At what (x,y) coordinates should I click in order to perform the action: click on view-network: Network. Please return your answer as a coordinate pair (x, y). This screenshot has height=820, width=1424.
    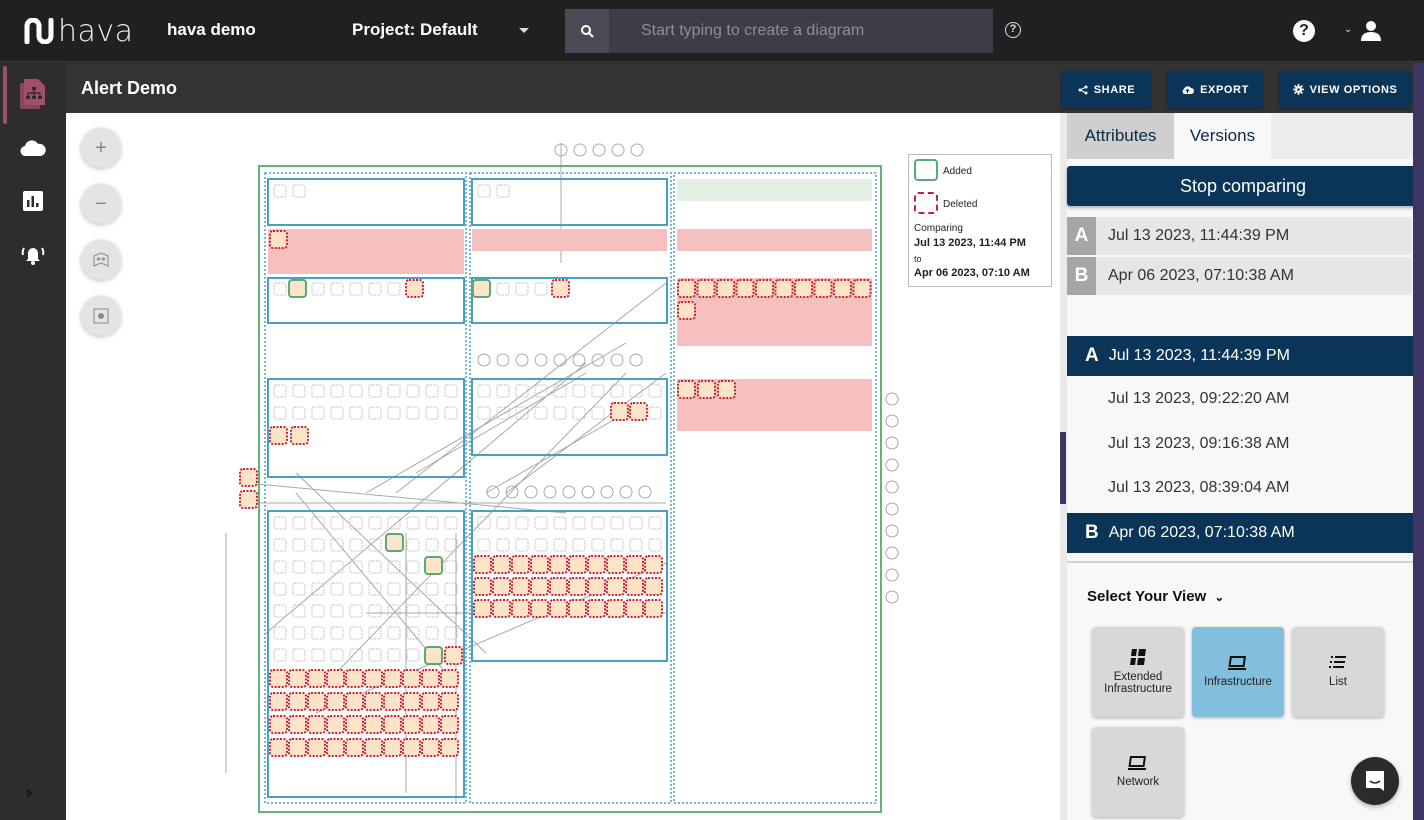
    Looking at the image, I should click on (1138, 772).